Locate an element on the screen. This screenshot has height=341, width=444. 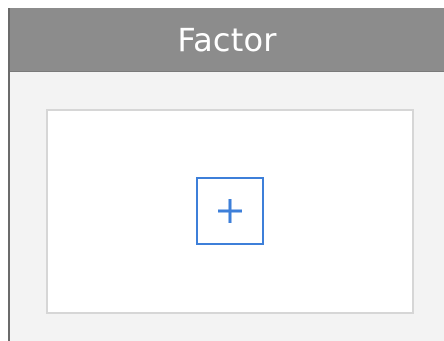
add-factor-button is located at coordinates (230, 211).